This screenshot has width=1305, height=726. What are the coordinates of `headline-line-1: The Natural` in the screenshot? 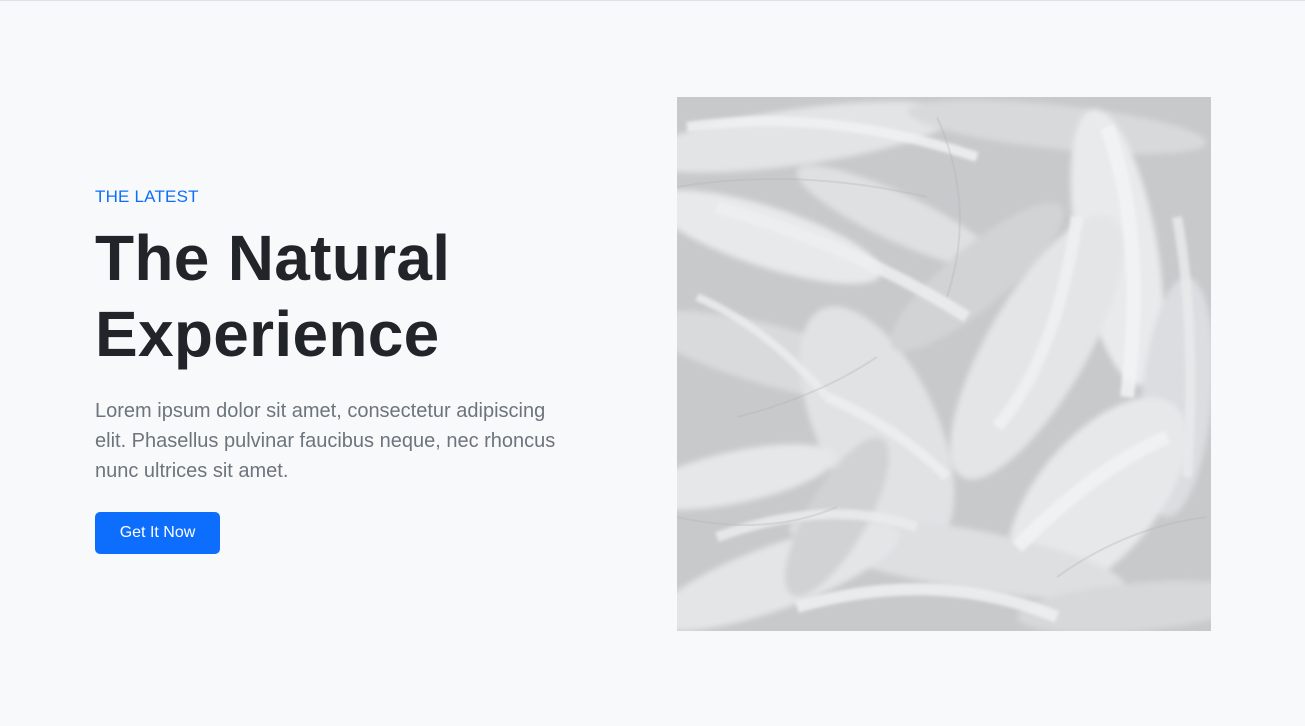 It's located at (273, 258).